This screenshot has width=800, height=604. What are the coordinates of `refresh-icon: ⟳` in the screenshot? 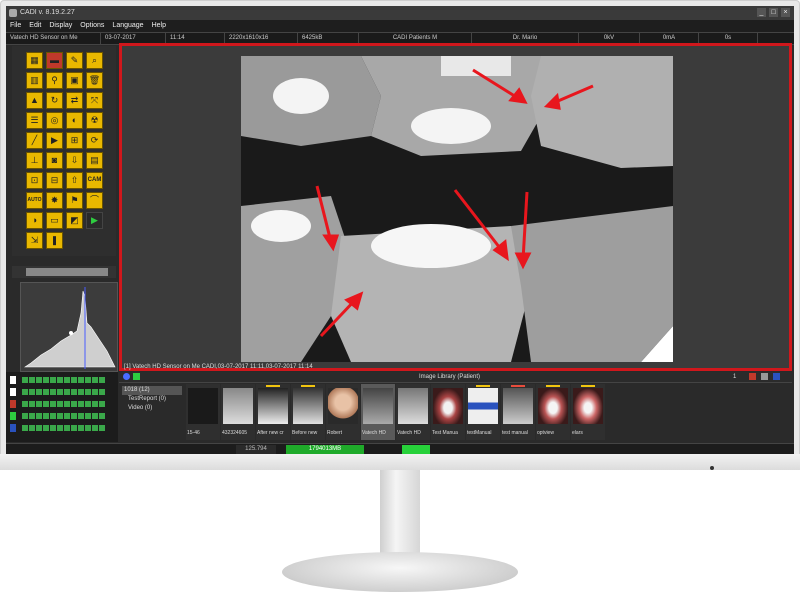 It's located at (94, 140).